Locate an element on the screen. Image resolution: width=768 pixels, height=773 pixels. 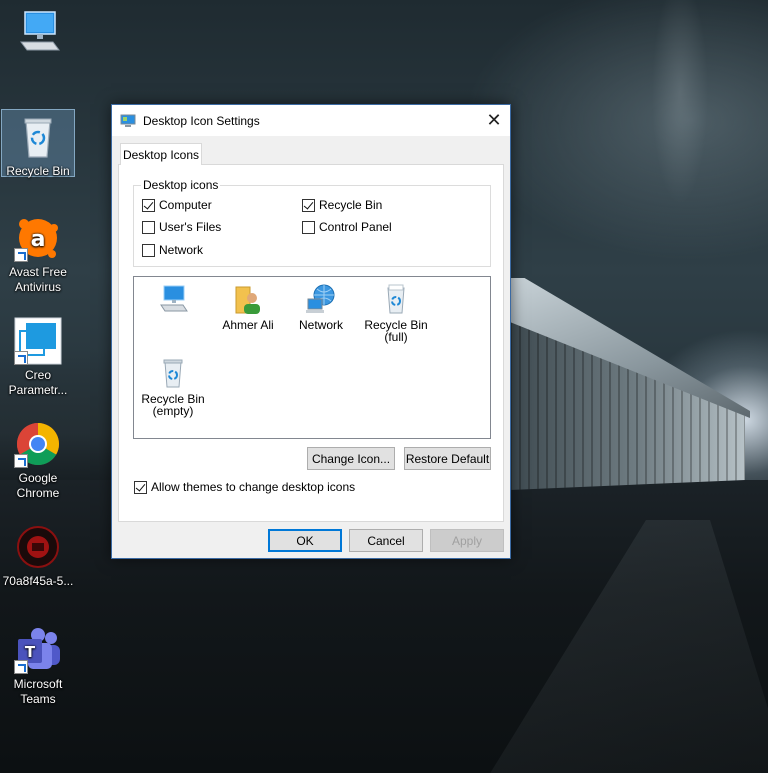
checkbox-label: Computer is located at coordinates (185, 205).